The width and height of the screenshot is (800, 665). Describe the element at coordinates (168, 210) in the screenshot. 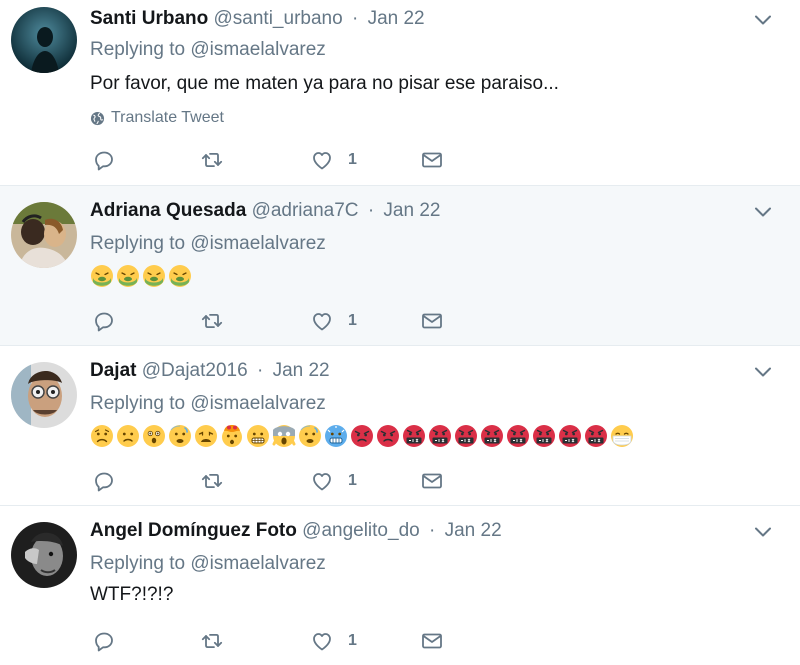

I see `display-name: Adriana Quesada` at that location.